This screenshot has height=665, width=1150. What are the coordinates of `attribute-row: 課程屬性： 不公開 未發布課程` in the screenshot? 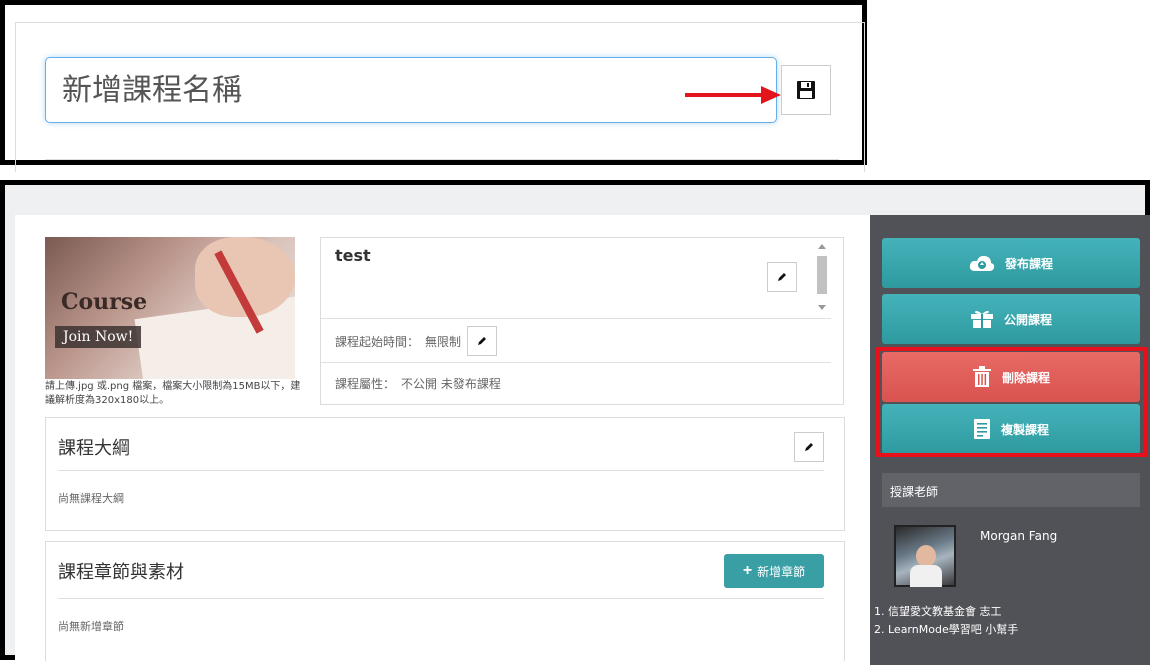 It's located at (418, 383).